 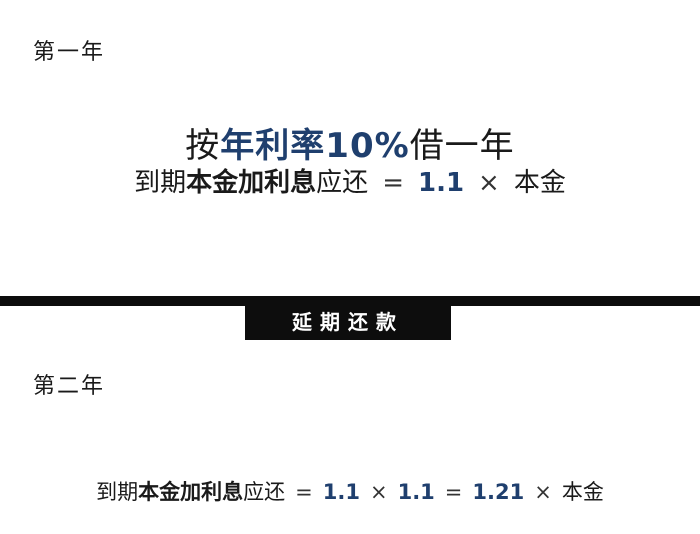 What do you see at coordinates (341, 492) in the screenshot?
I see `factor-value-1: 1.1` at bounding box center [341, 492].